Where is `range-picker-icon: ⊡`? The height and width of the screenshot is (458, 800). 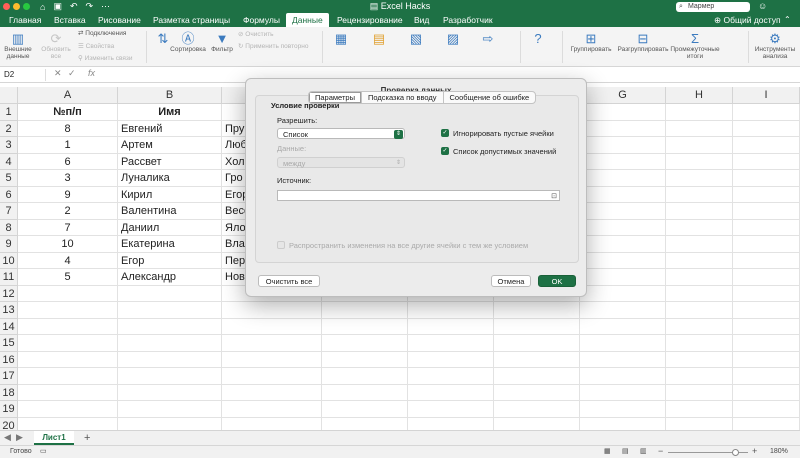
range-picker-icon: ⊡ is located at coordinates (554, 196).